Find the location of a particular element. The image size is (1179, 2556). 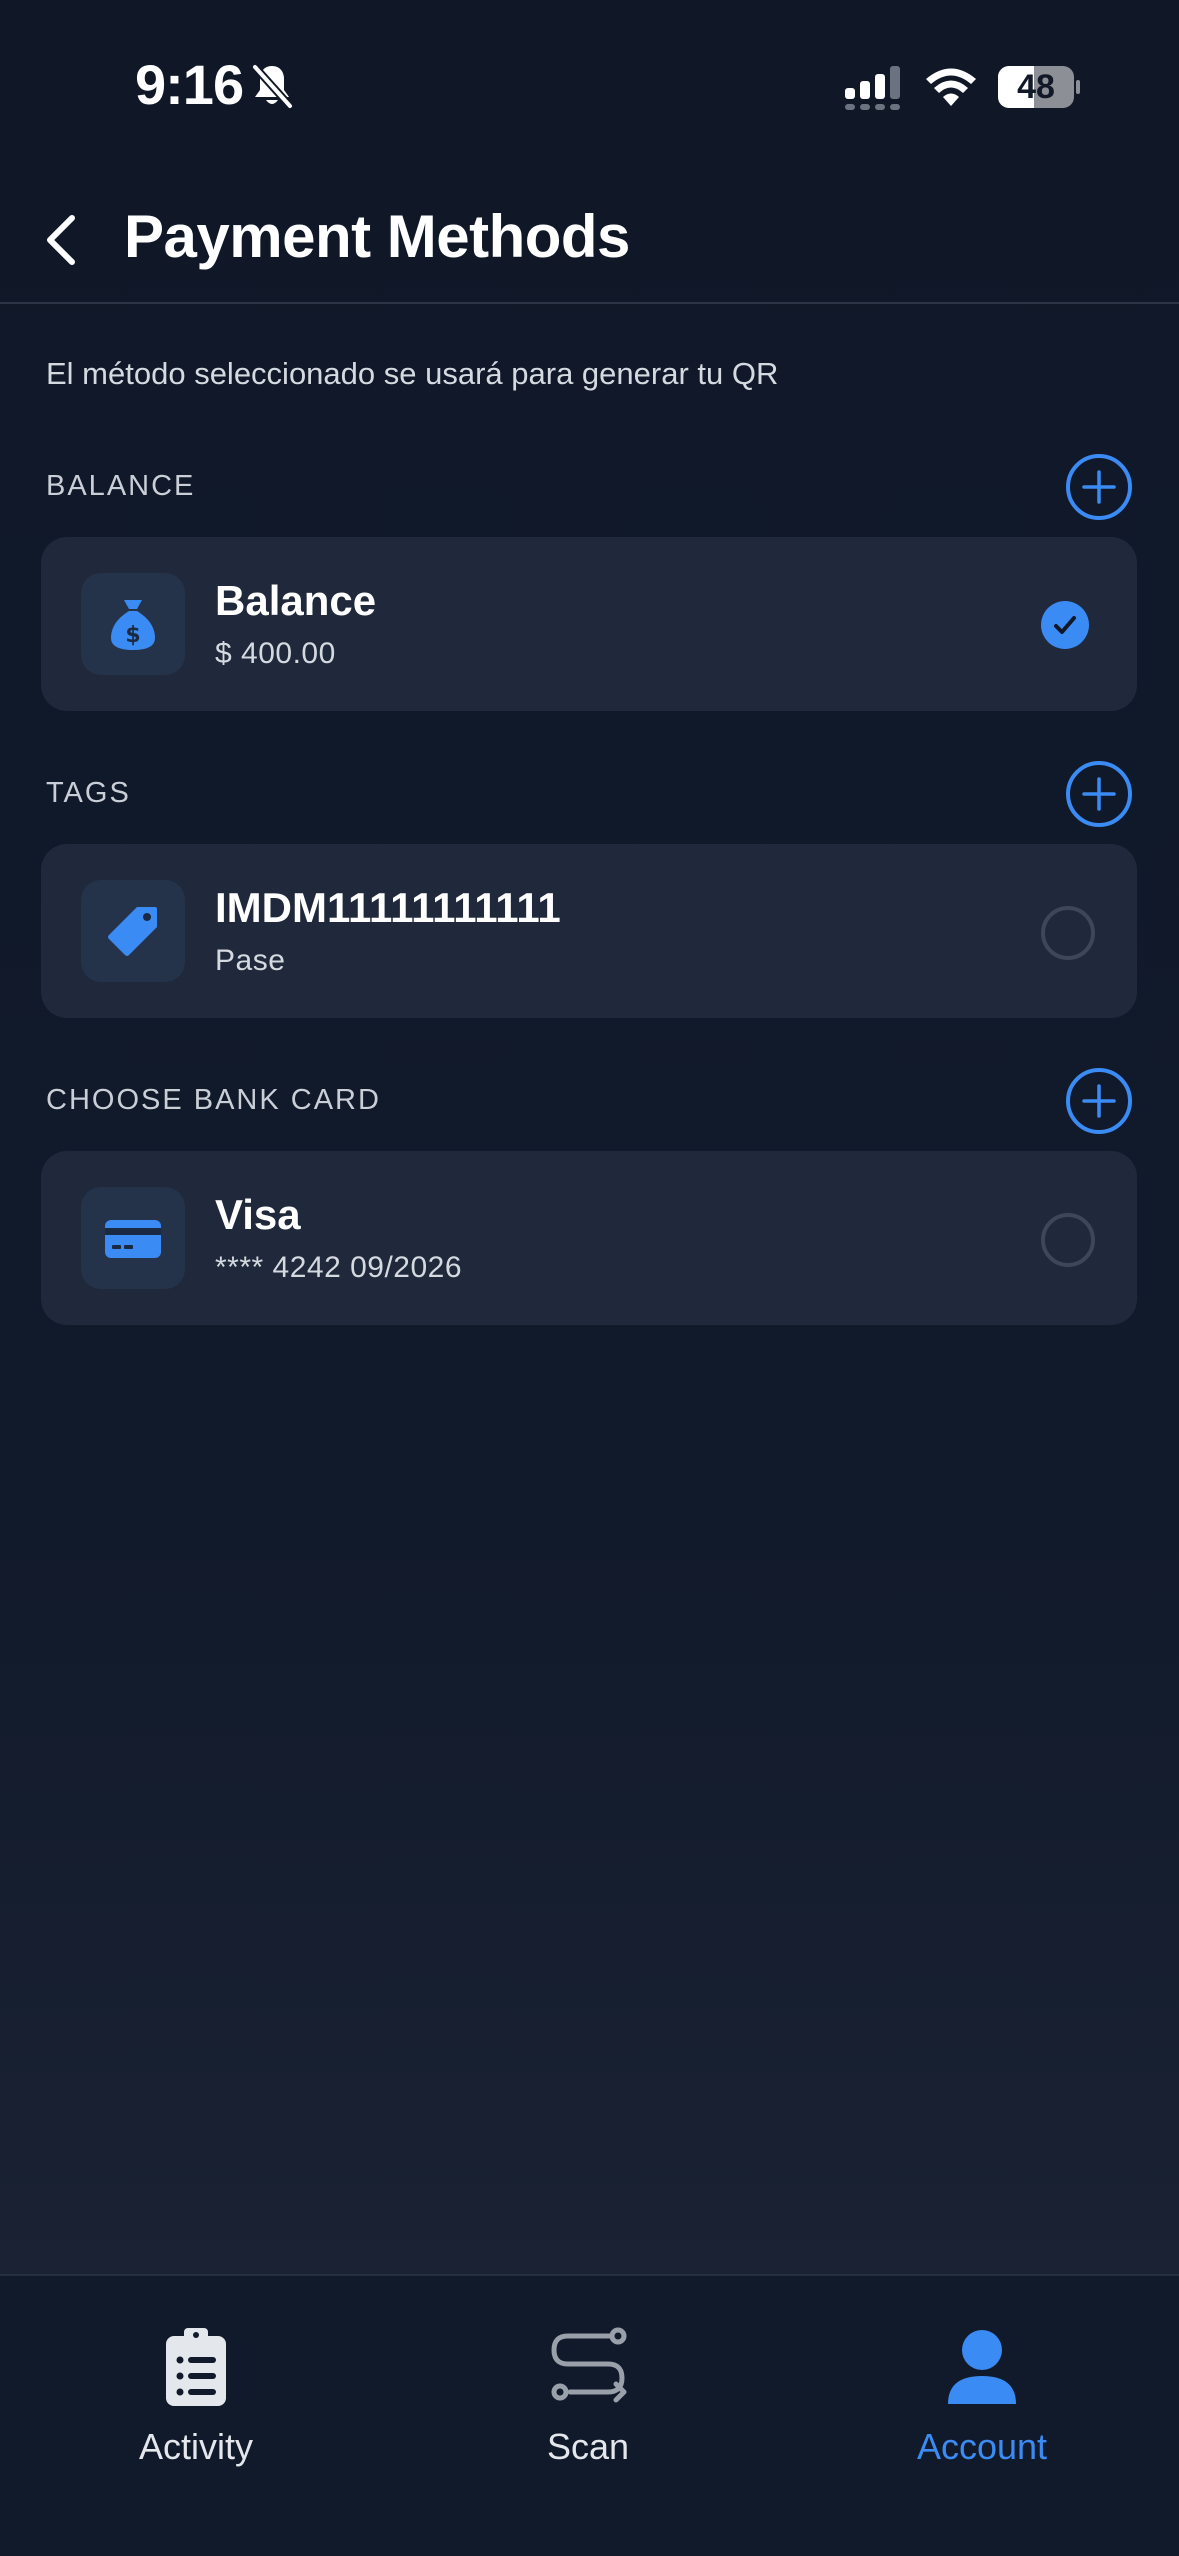

selected-check-radio is located at coordinates (1065, 625).